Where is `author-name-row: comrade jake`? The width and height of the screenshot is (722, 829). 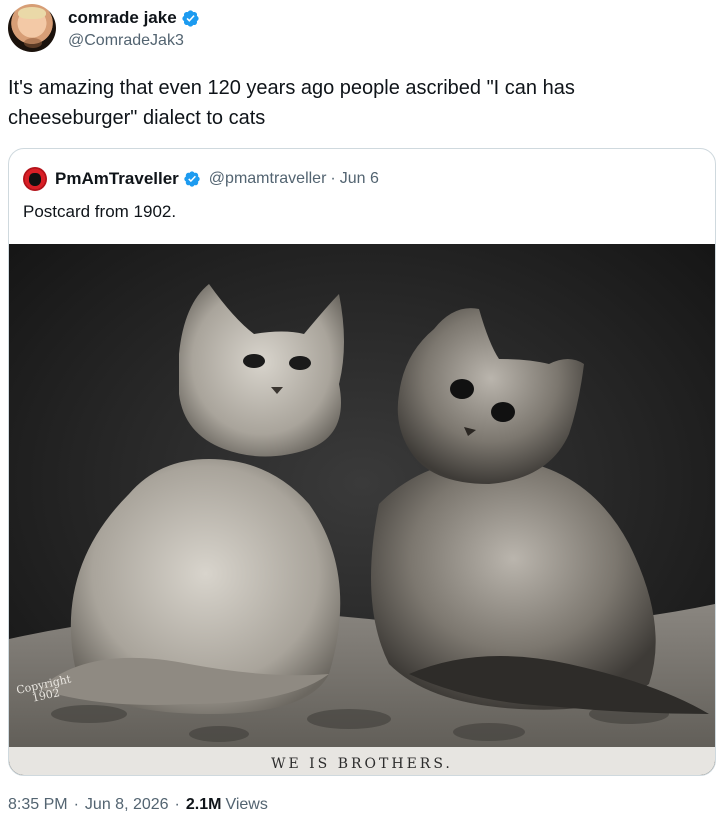
author-name-row: comrade jake is located at coordinates (134, 18).